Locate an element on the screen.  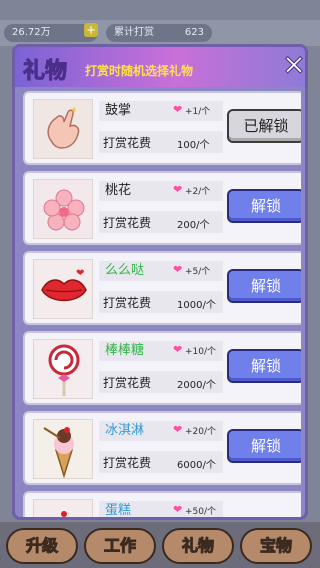
gift-name: 冰淇淋 is located at coordinates (125, 430).